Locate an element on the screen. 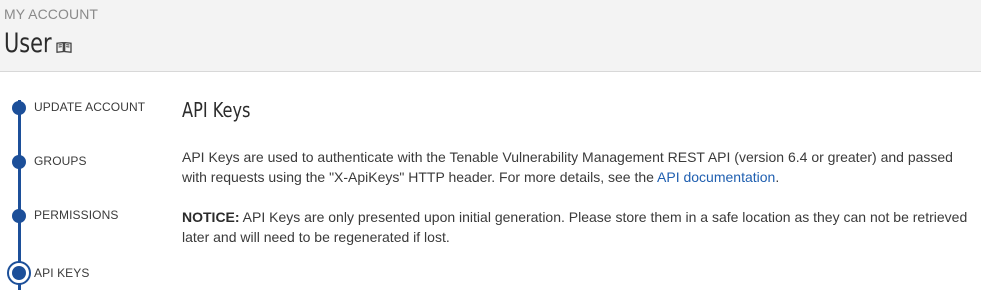 The width and height of the screenshot is (981, 290). step-label: API KEYS is located at coordinates (62, 273).